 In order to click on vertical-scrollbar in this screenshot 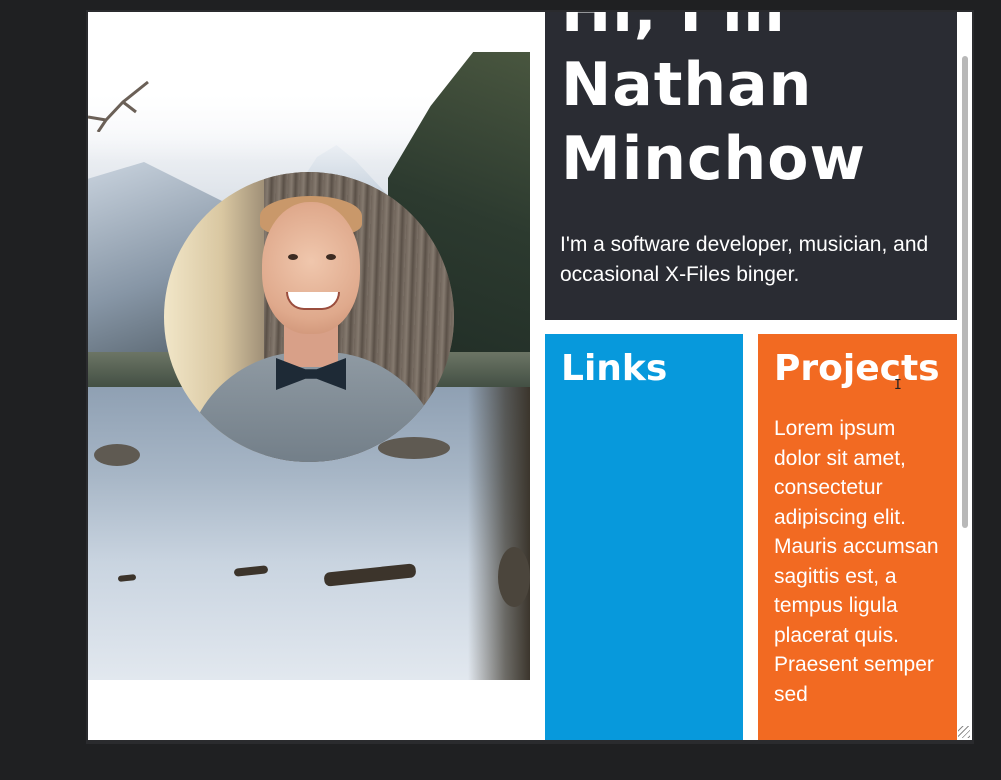, I will do `click(965, 376)`.